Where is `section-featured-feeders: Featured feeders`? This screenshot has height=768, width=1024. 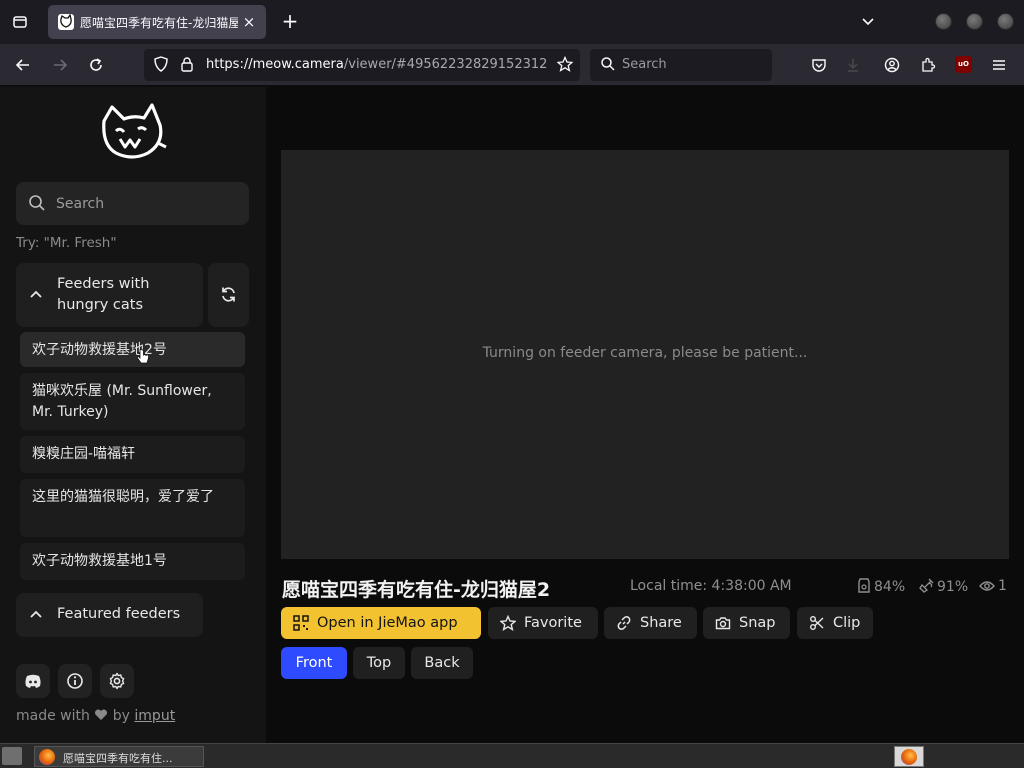 section-featured-feeders: Featured feeders is located at coordinates (109, 615).